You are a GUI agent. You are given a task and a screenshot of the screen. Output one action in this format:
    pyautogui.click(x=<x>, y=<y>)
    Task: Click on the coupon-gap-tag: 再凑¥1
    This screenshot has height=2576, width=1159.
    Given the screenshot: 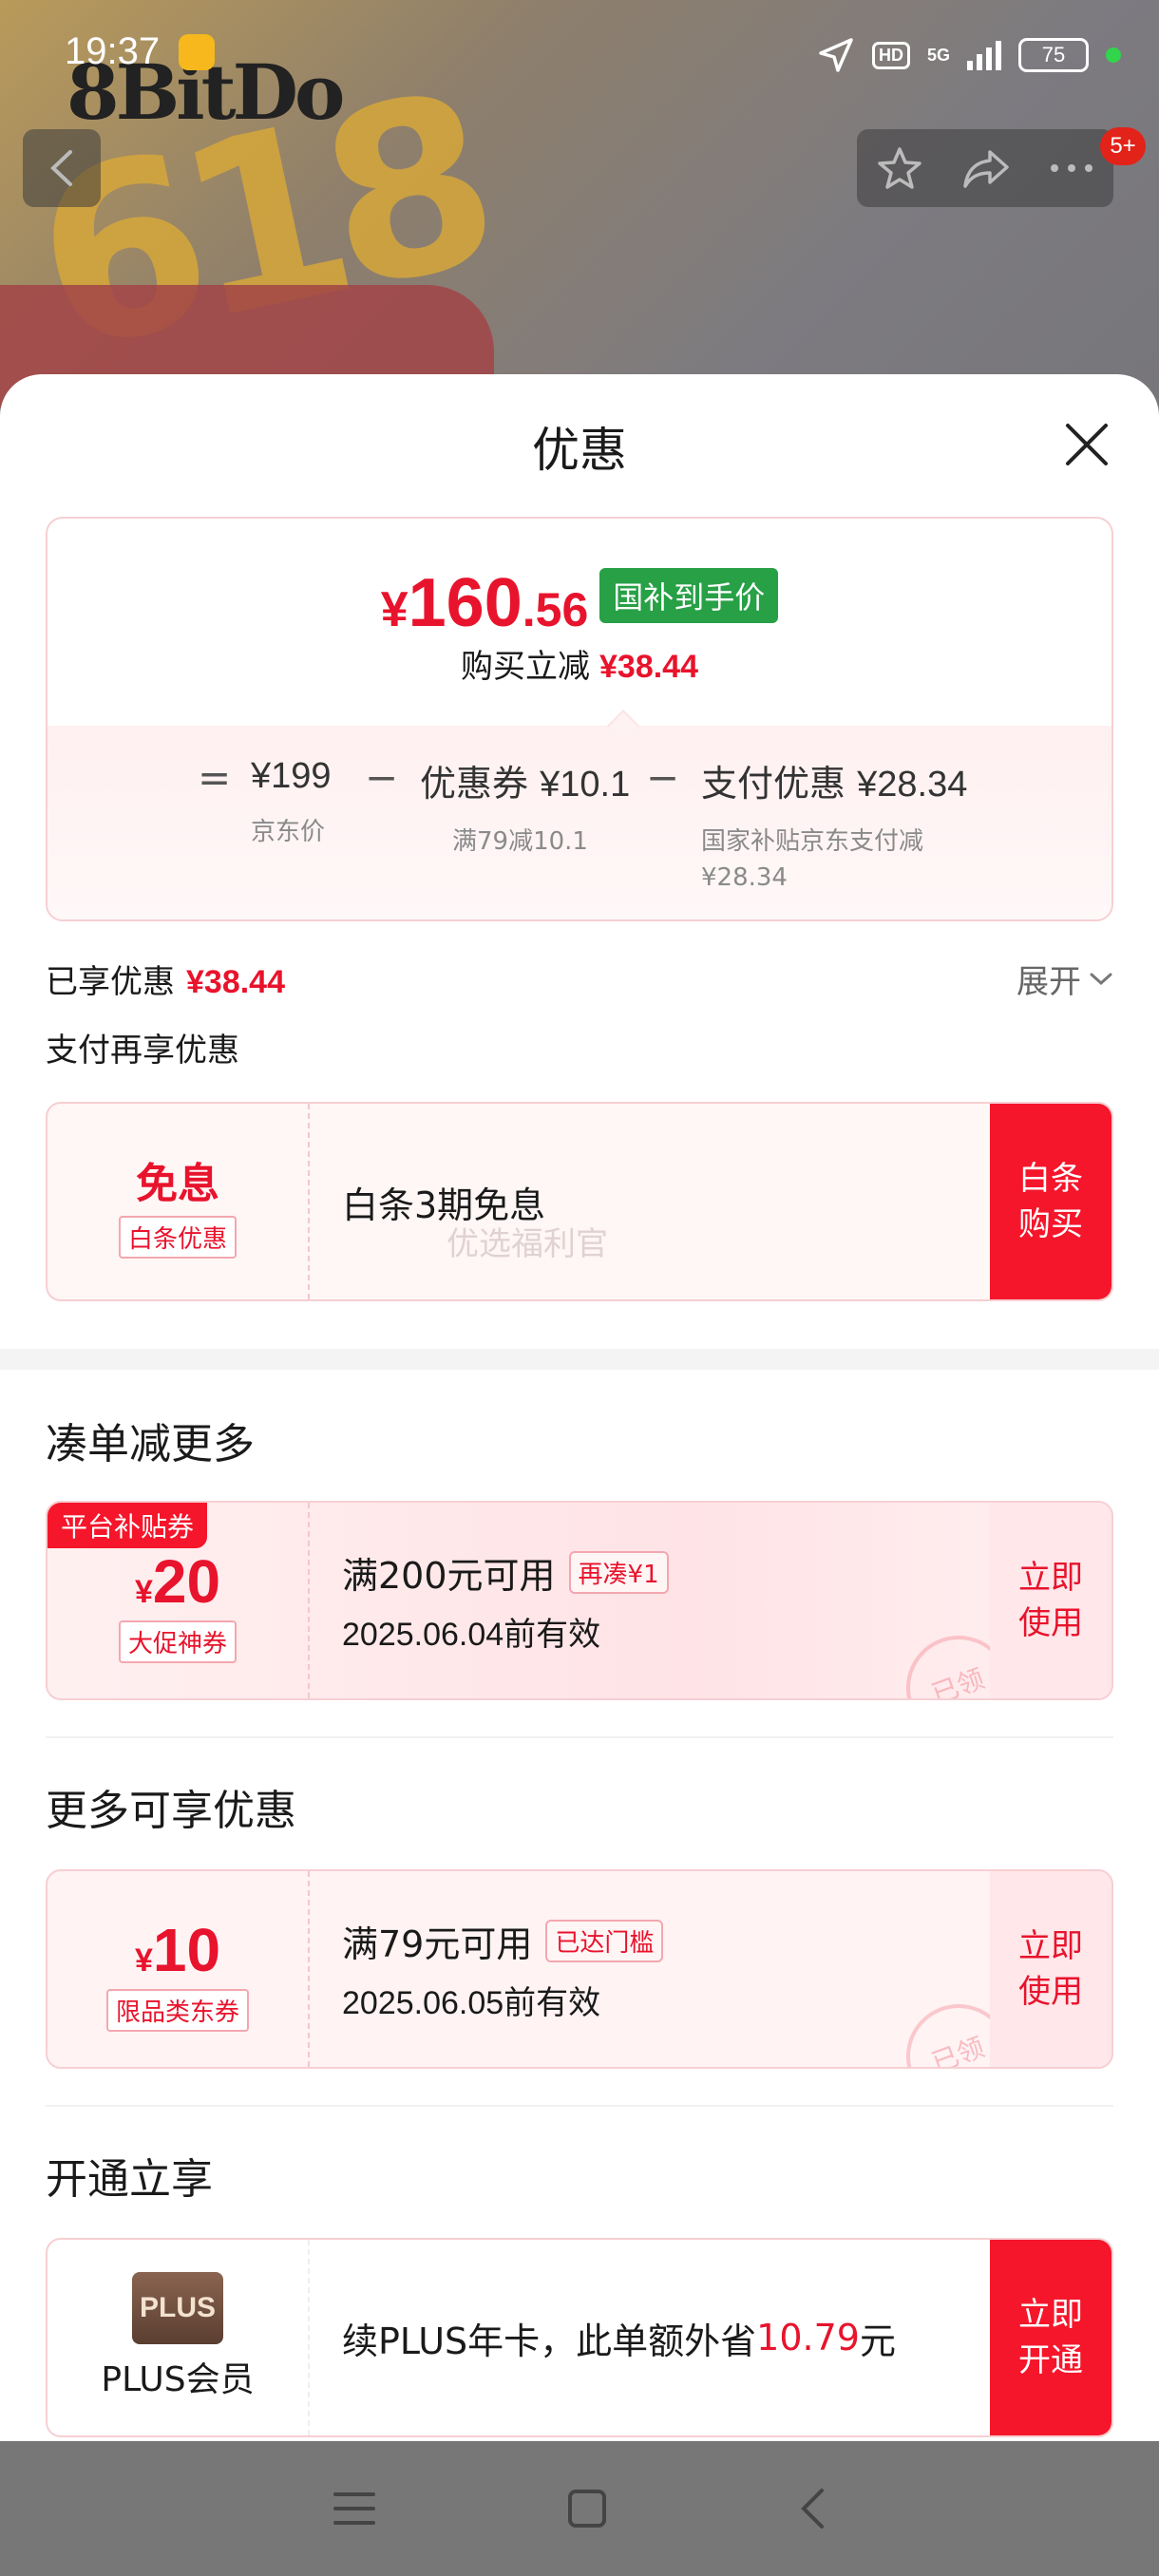 What is the action you would take?
    pyautogui.click(x=618, y=1572)
    